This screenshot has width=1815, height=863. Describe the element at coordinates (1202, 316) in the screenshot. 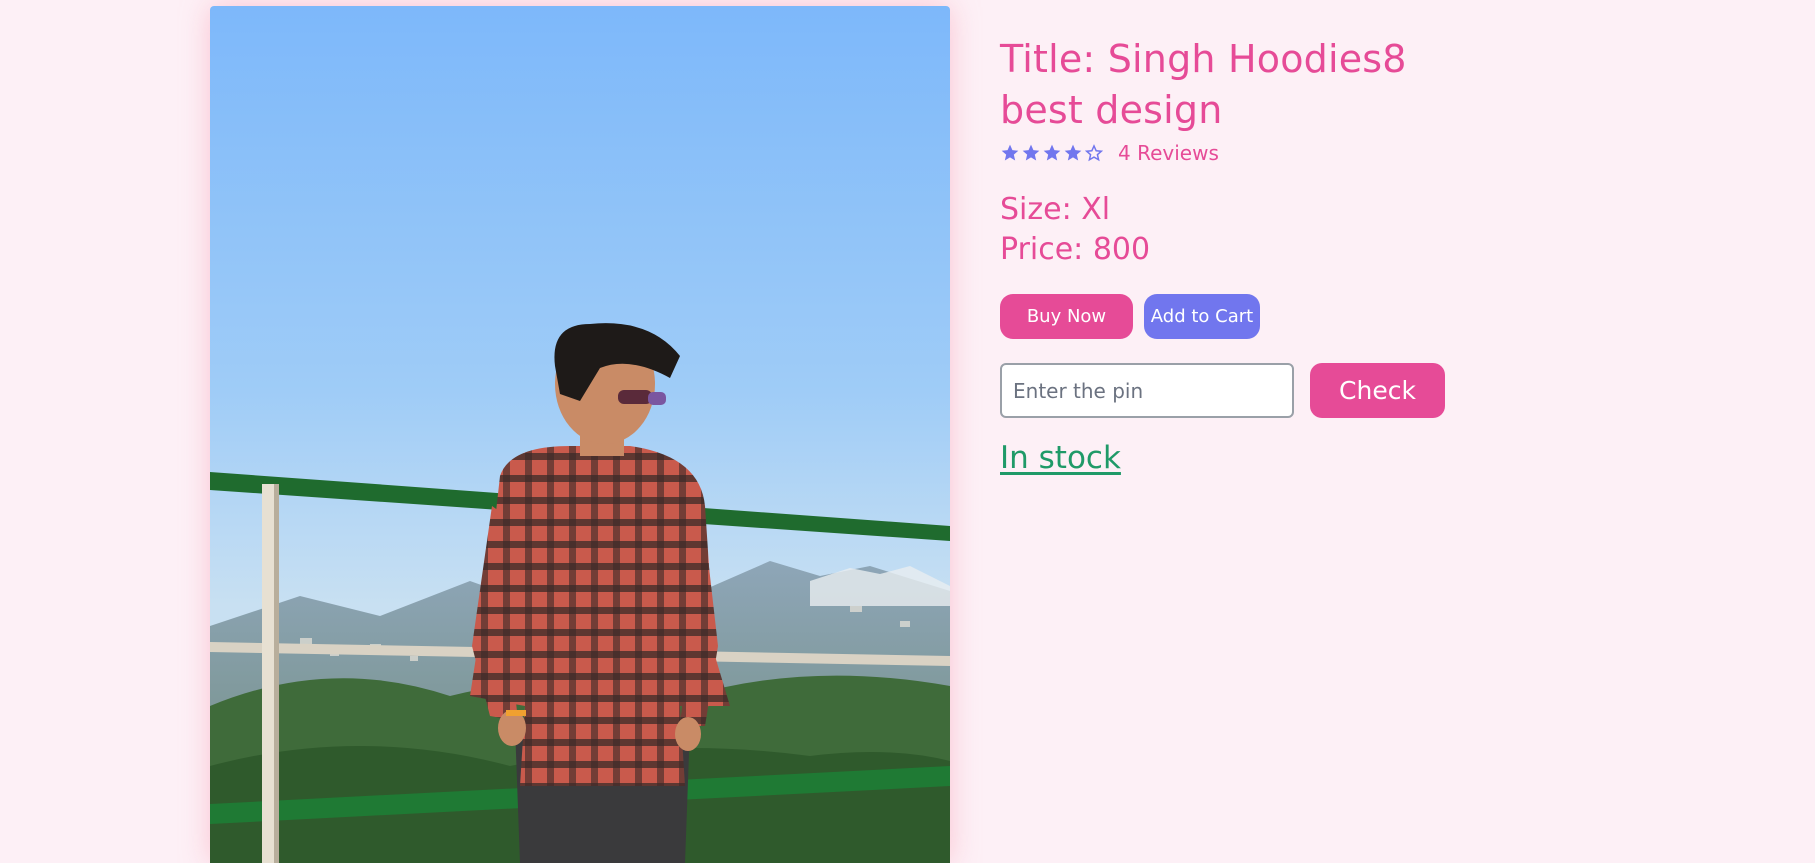

I see `add-to-cart-button: Add to Cart` at that location.